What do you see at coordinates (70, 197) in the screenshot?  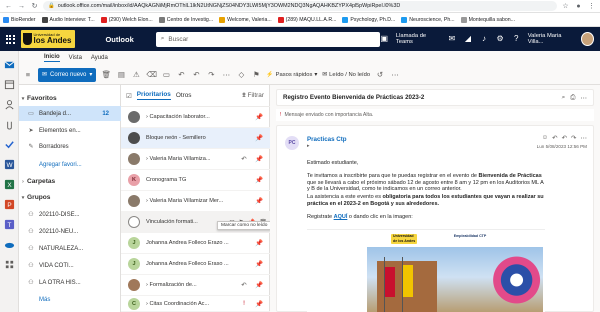 I see `groups-header: ▾ Grupos` at bounding box center [70, 197].